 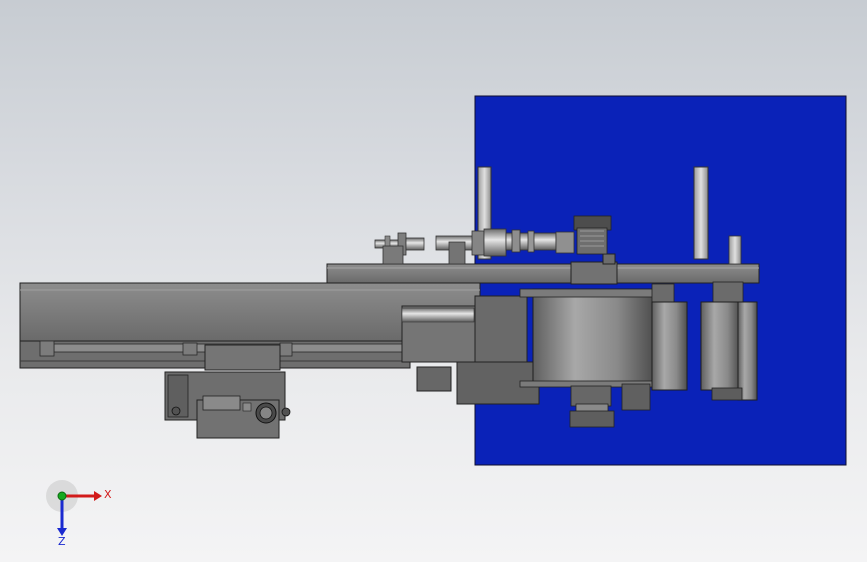 What do you see at coordinates (62, 541) in the screenshot?
I see `z-axis-label: Z` at bounding box center [62, 541].